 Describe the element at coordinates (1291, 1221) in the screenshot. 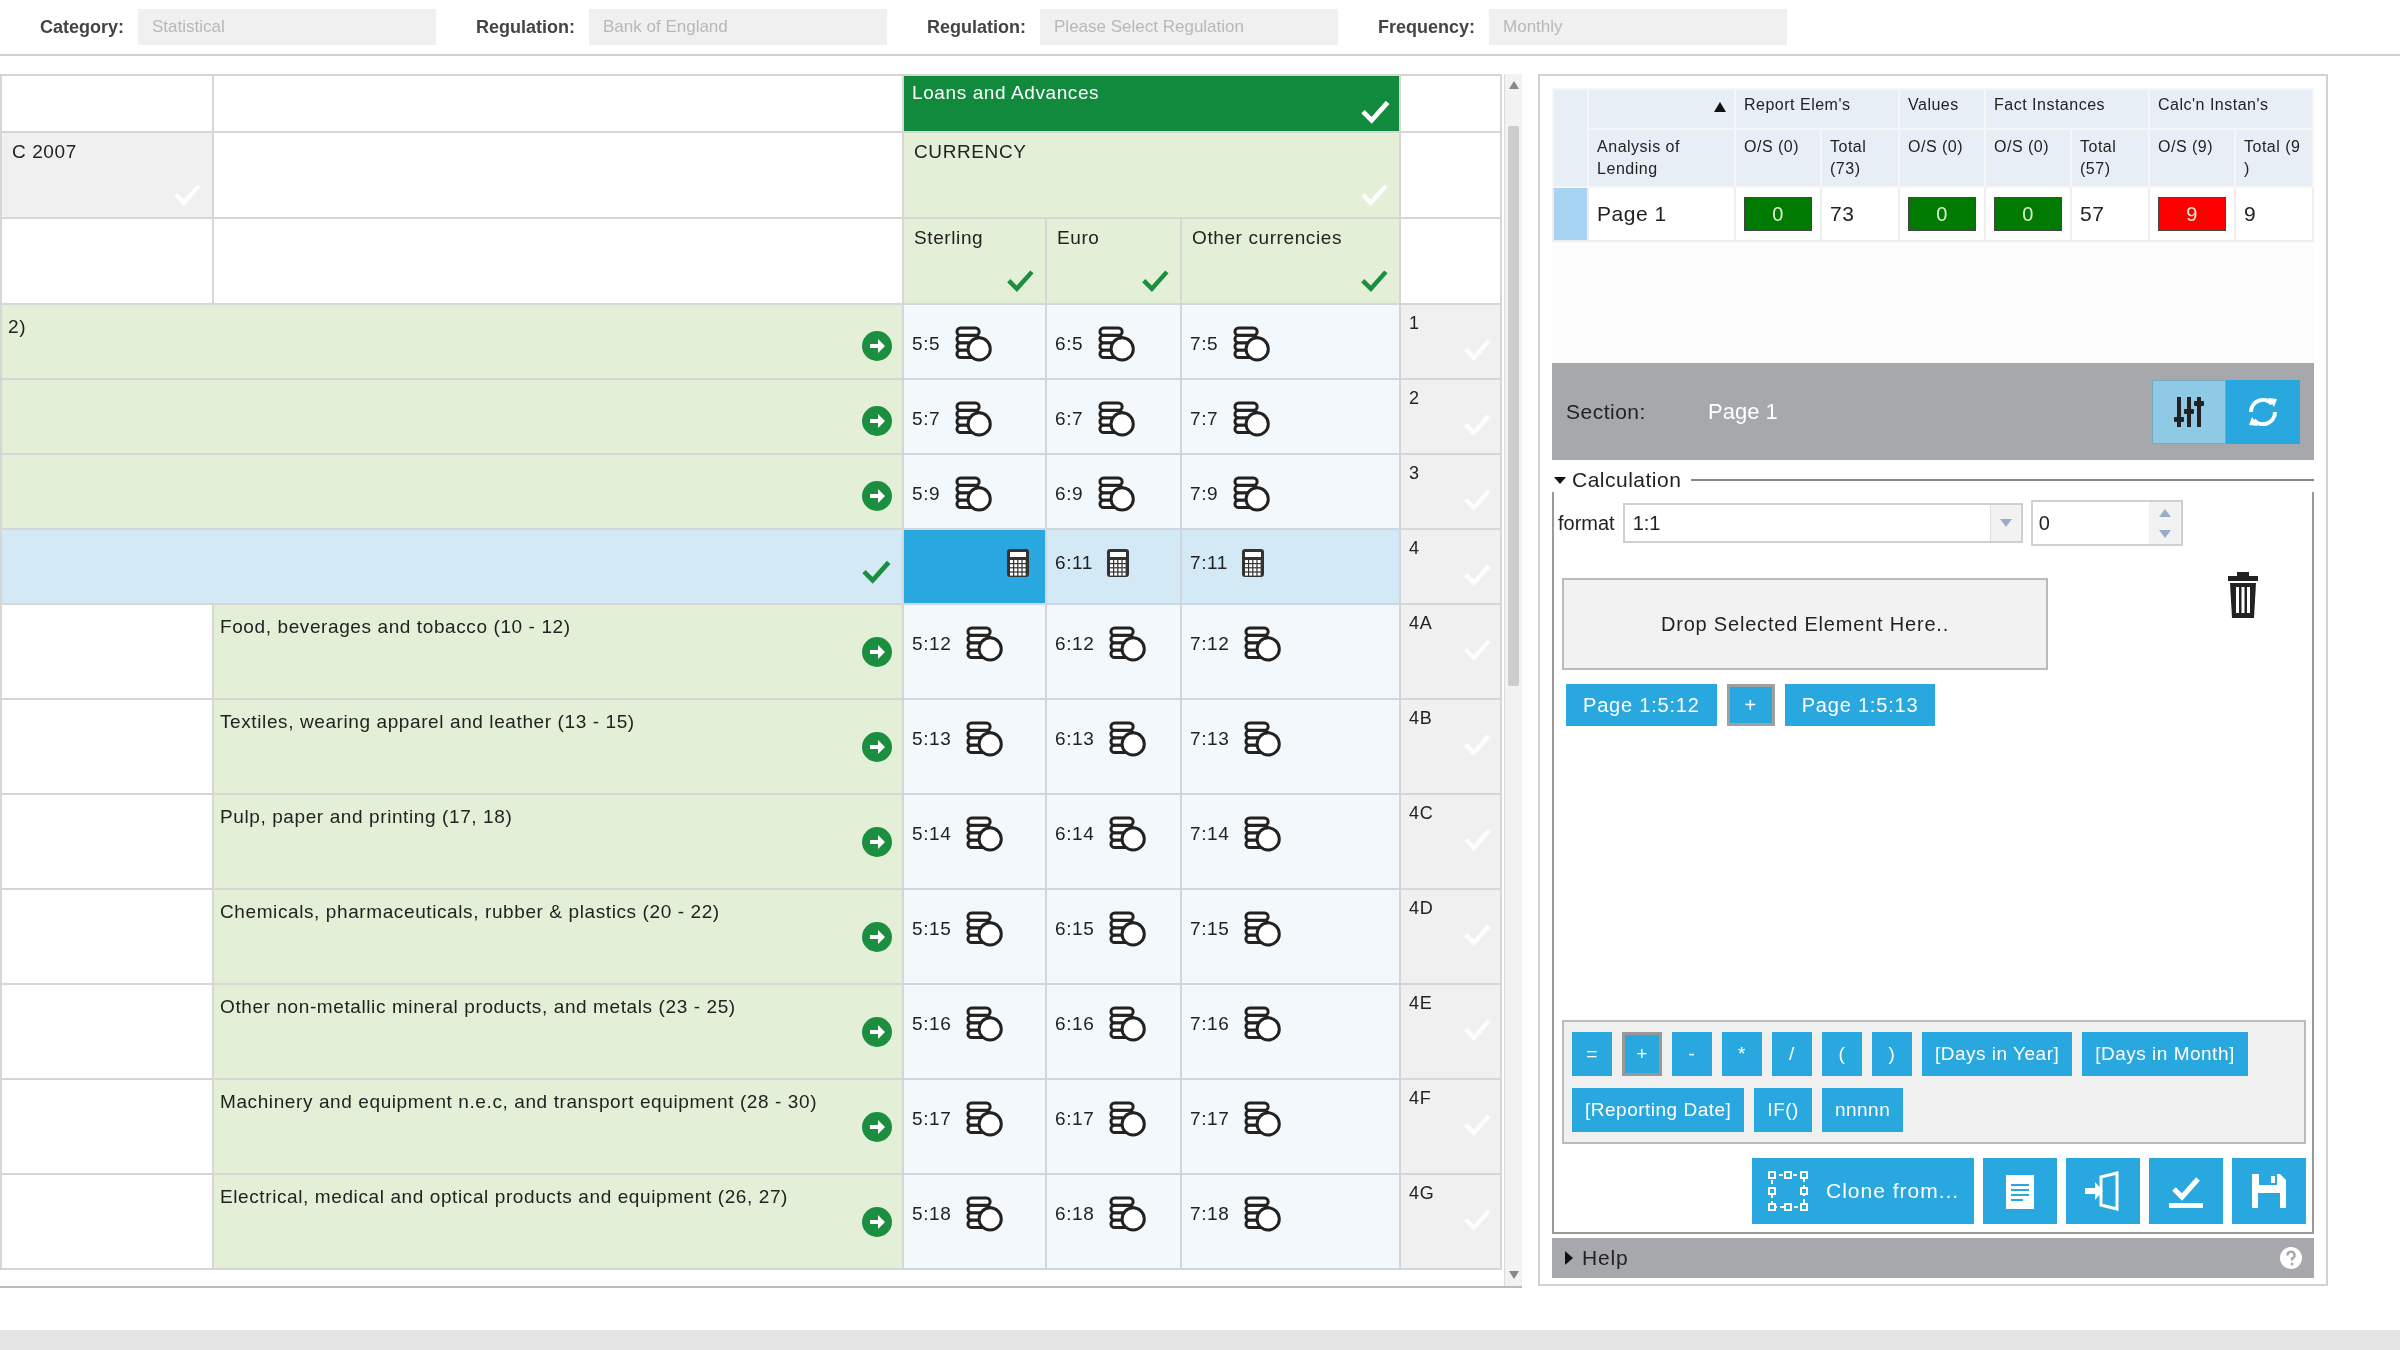

I see `table-cell: 7:18` at that location.